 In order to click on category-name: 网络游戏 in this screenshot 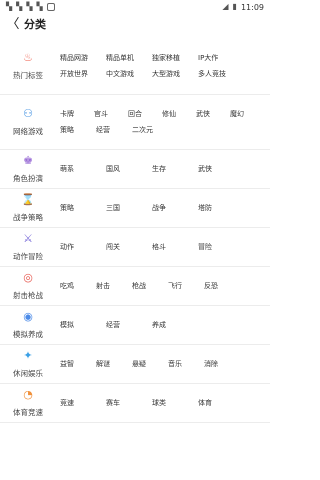, I will do `click(28, 131)`.